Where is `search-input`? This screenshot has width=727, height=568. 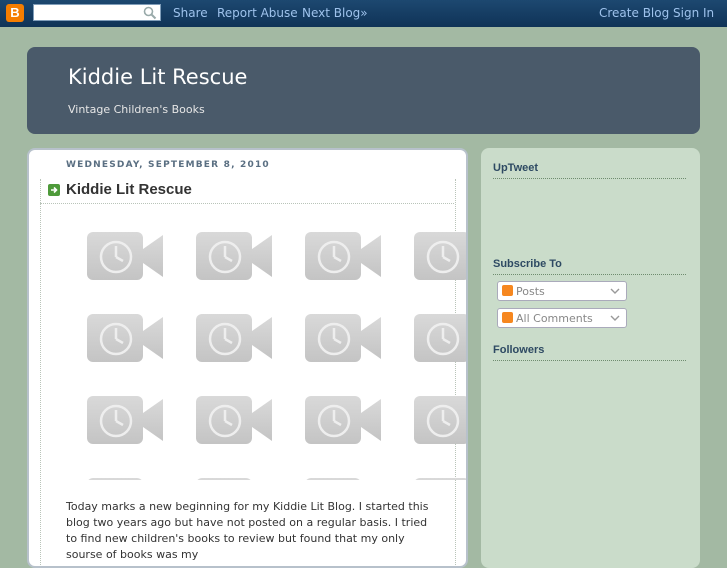
search-input is located at coordinates (91, 16).